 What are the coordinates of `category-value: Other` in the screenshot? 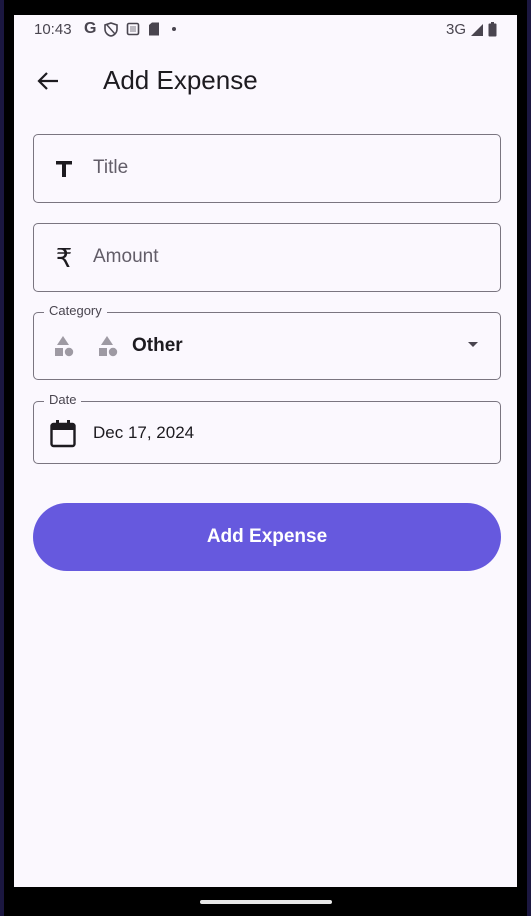 It's located at (157, 345).